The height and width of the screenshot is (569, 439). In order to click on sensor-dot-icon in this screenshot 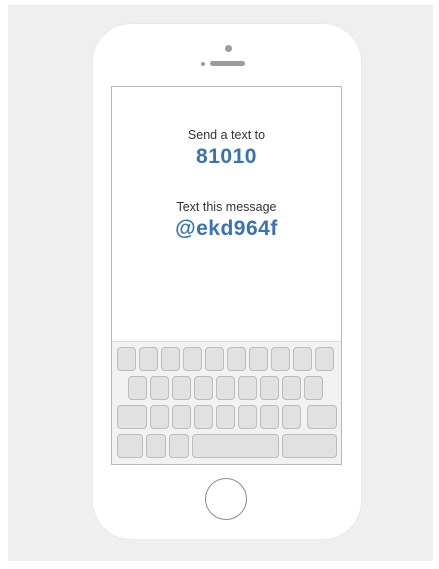, I will do `click(203, 64)`.